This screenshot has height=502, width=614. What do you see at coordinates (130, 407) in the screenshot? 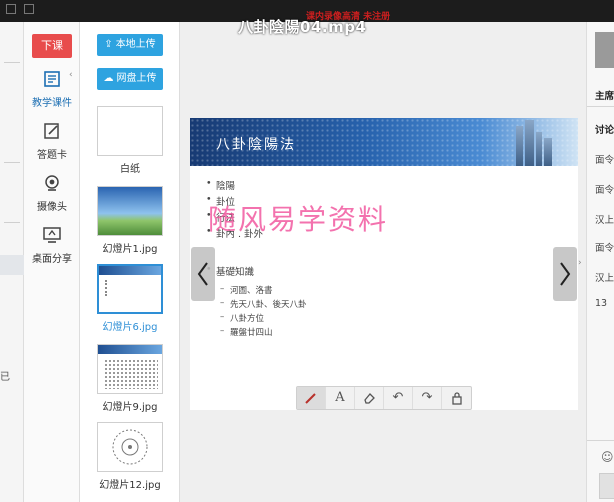
I see `thumbnail-caption: 幻燈片9.jpg` at bounding box center [130, 407].